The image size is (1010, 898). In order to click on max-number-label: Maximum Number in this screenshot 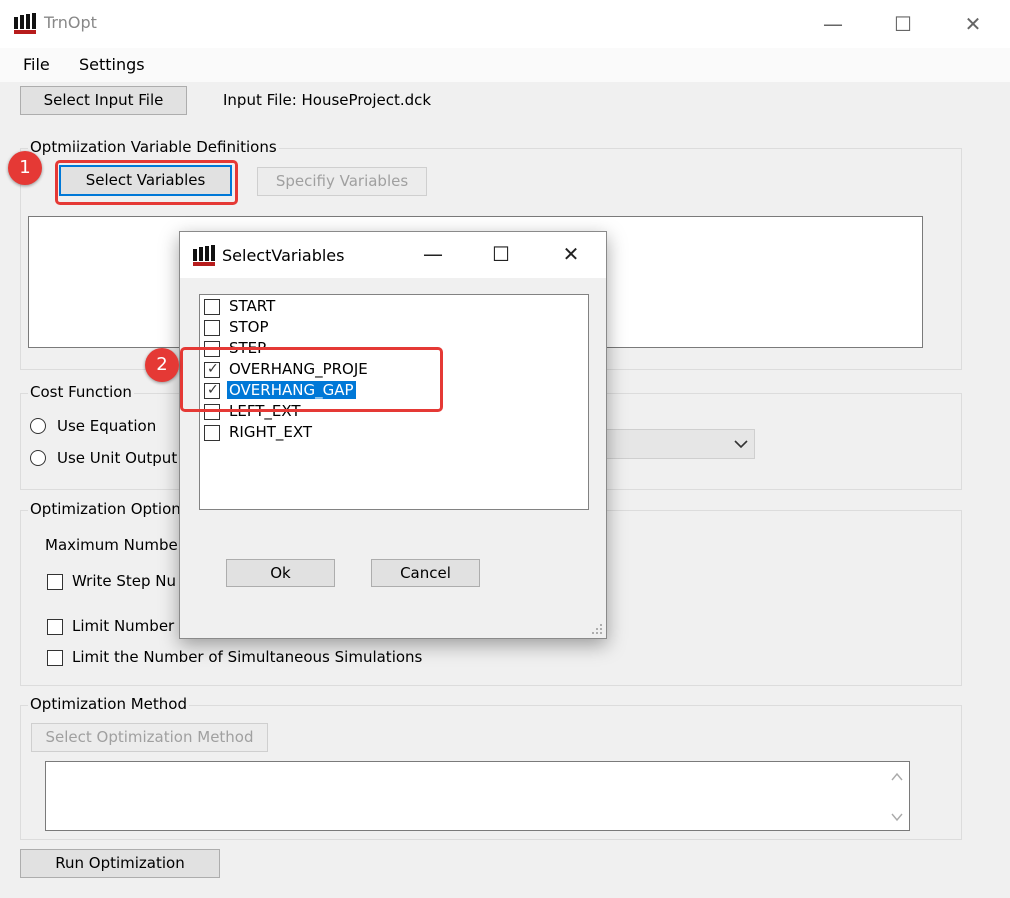, I will do `click(114, 545)`.